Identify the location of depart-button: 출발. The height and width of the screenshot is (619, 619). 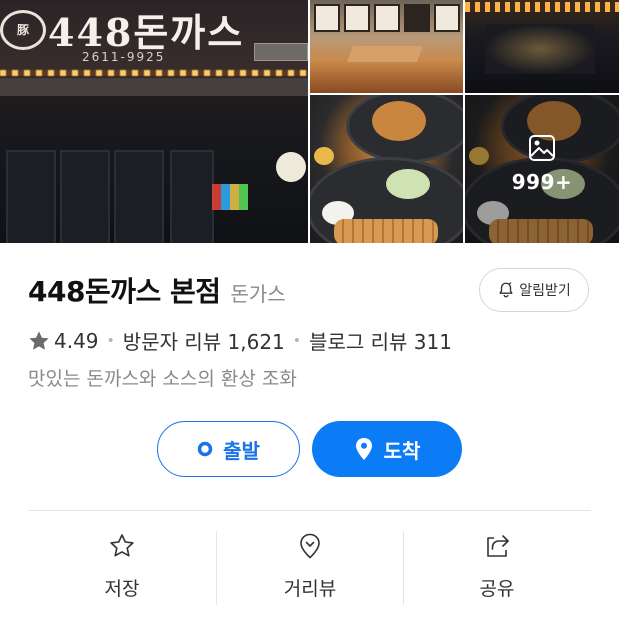
(228, 449).